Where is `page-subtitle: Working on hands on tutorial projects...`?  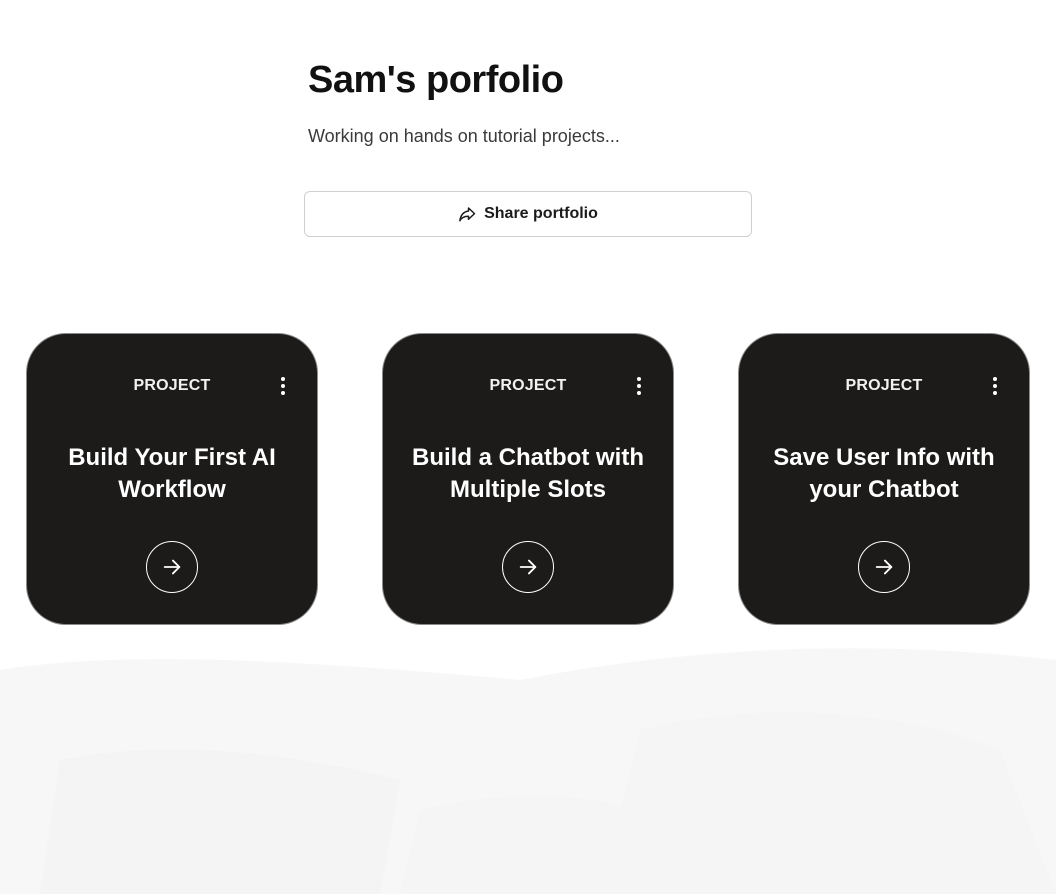
page-subtitle: Working on hands on tutorial projects... is located at coordinates (464, 136).